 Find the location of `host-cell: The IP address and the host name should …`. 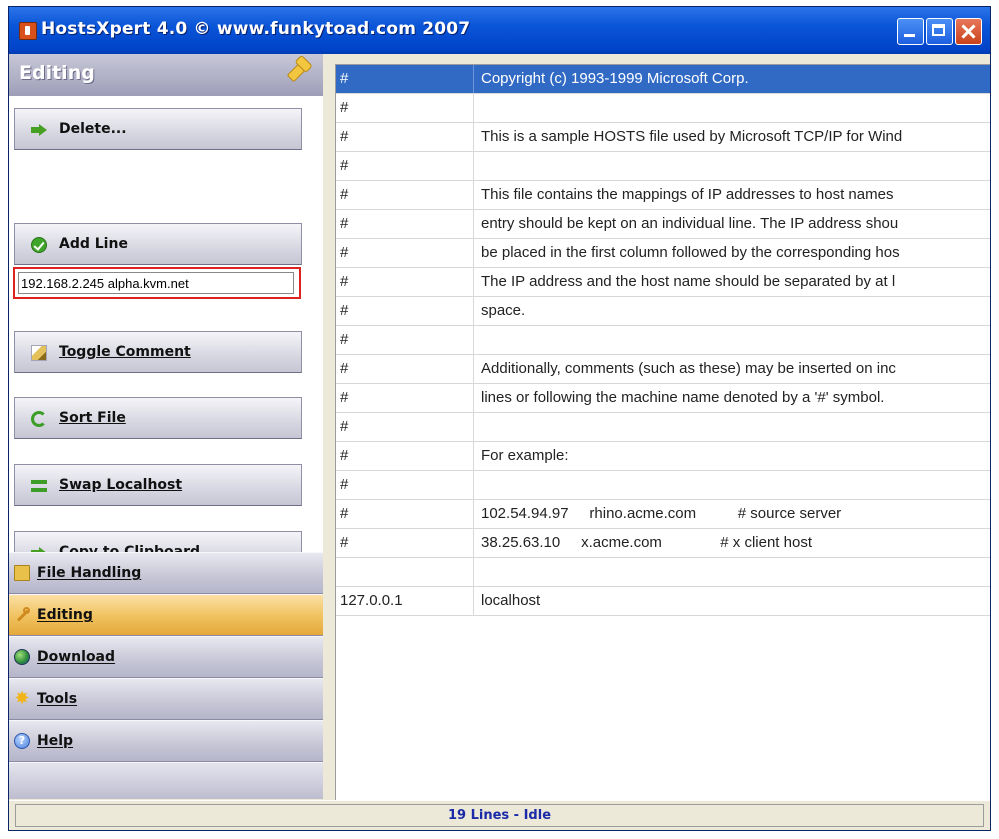

host-cell: The IP address and the host name should … is located at coordinates (688, 281).